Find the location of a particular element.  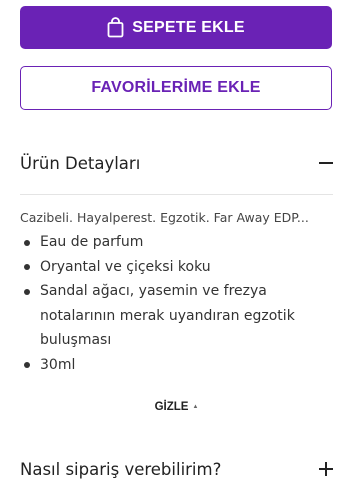

hide-details-button: GİZLE ▲ is located at coordinates (176, 407).